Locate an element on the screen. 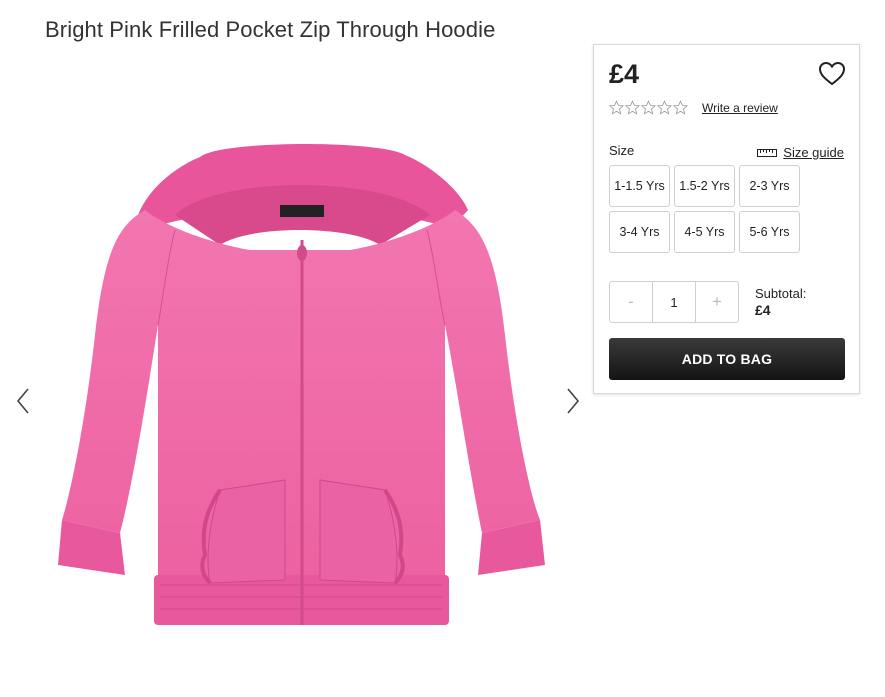 The image size is (885, 697). chevron-right-icon is located at coordinates (573, 401).